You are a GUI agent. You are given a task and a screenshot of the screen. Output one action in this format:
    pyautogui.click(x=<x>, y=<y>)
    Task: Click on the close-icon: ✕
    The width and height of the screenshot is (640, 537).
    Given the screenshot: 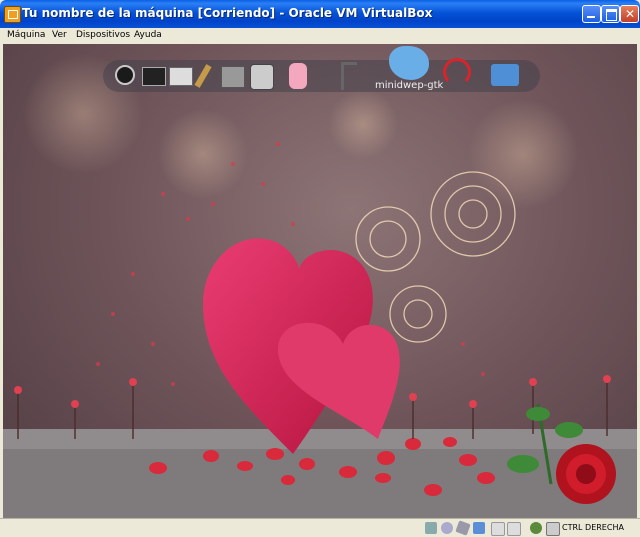 What is the action you would take?
    pyautogui.click(x=630, y=14)
    